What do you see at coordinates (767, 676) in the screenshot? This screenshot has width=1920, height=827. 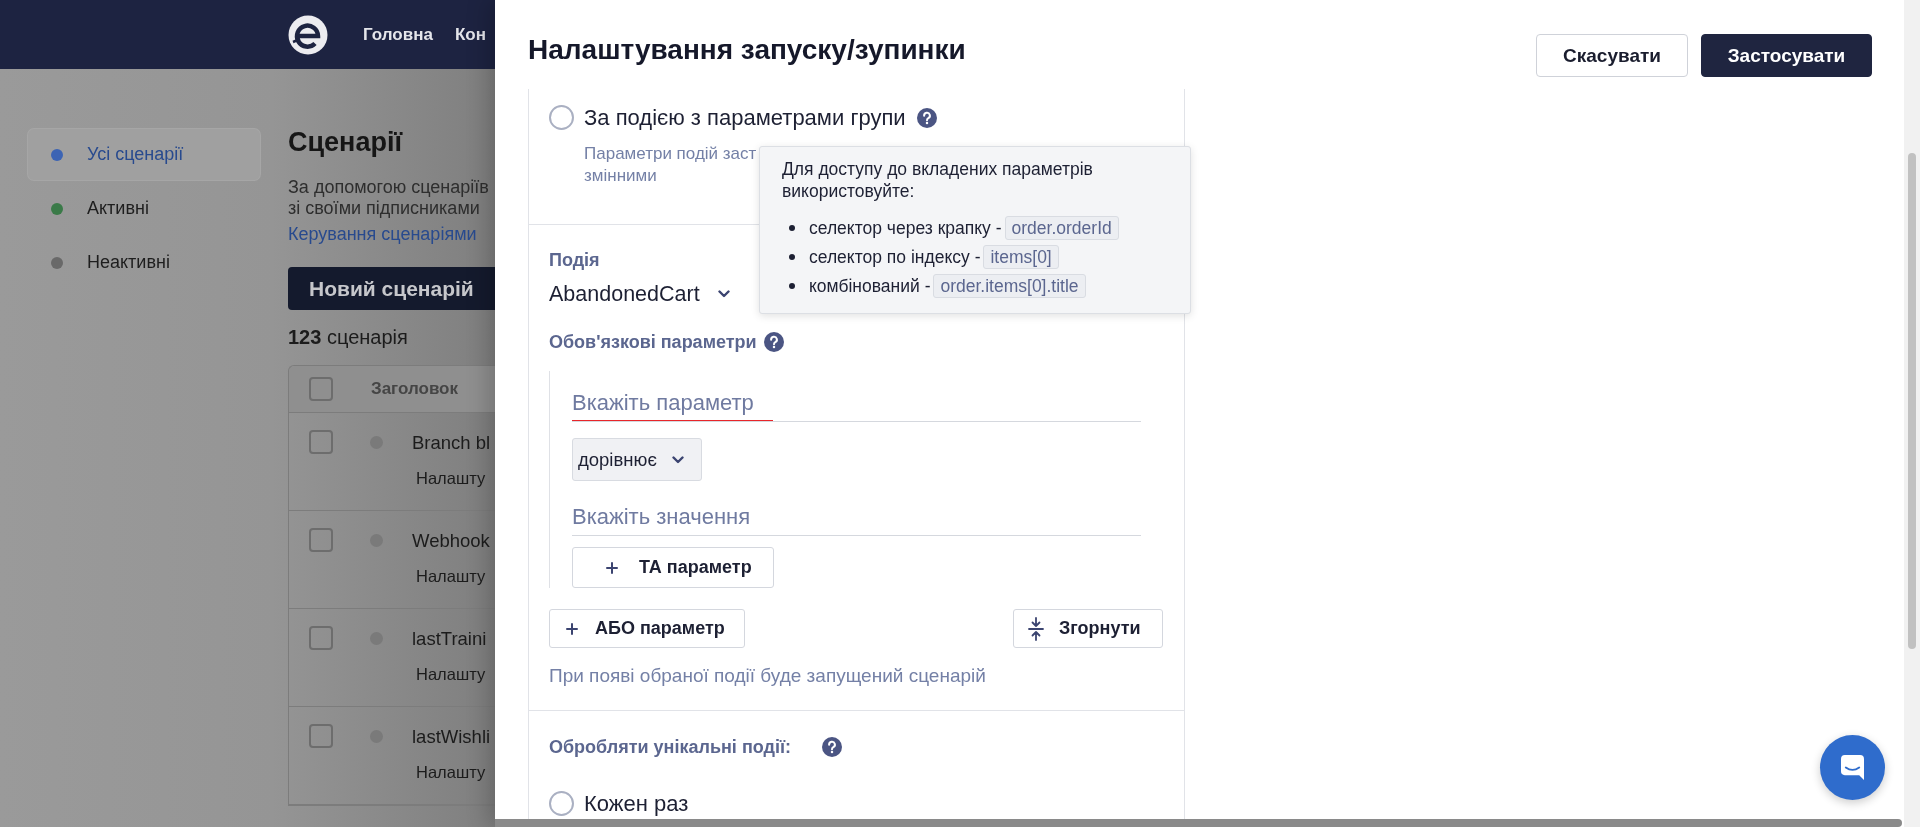 I see `hint-text: При появі обраної події буде запущений сценарій` at bounding box center [767, 676].